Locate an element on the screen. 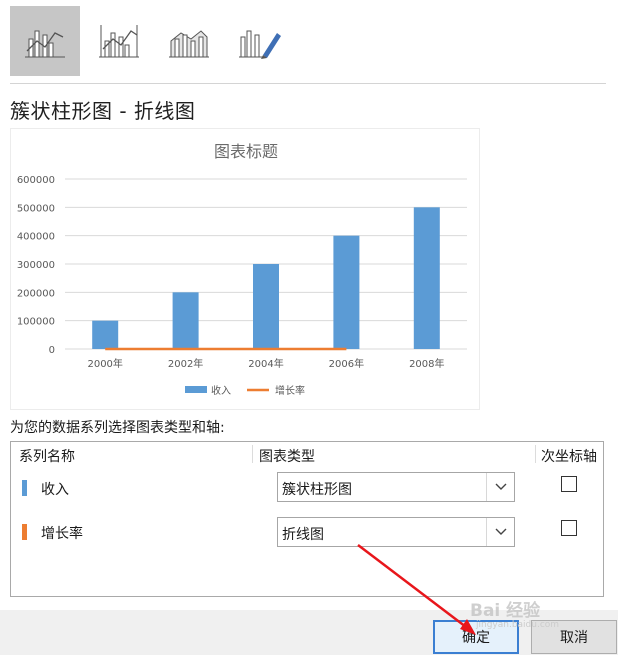 The width and height of the screenshot is (618, 655). ok-button: 确定 is located at coordinates (476, 637).